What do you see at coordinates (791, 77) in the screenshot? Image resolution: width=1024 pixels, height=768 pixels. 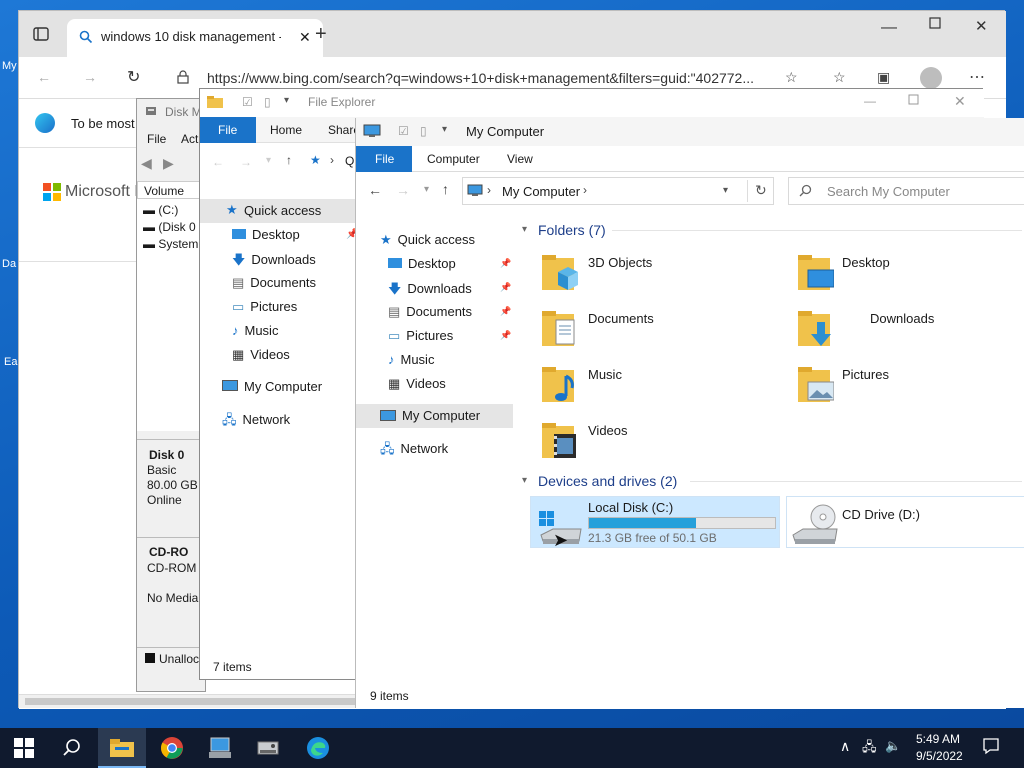 I see `add-favorite-icon: ☆` at bounding box center [791, 77].